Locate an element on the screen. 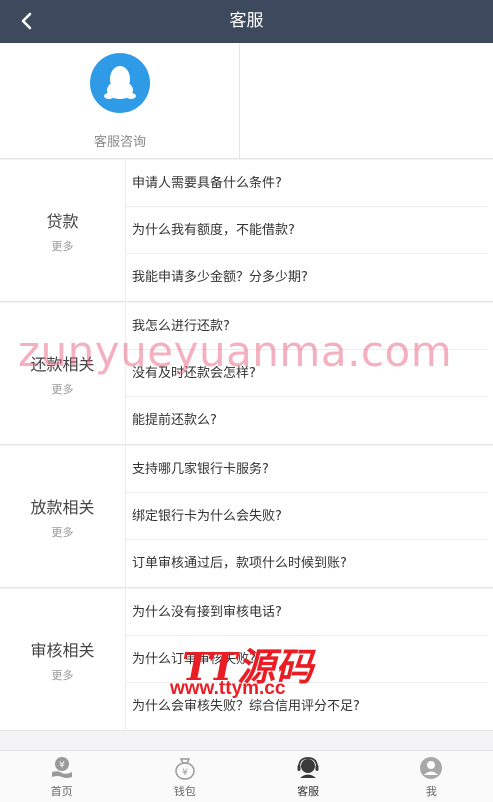 The height and width of the screenshot is (802, 493). home-yen-icon: ¥ is located at coordinates (62, 768).